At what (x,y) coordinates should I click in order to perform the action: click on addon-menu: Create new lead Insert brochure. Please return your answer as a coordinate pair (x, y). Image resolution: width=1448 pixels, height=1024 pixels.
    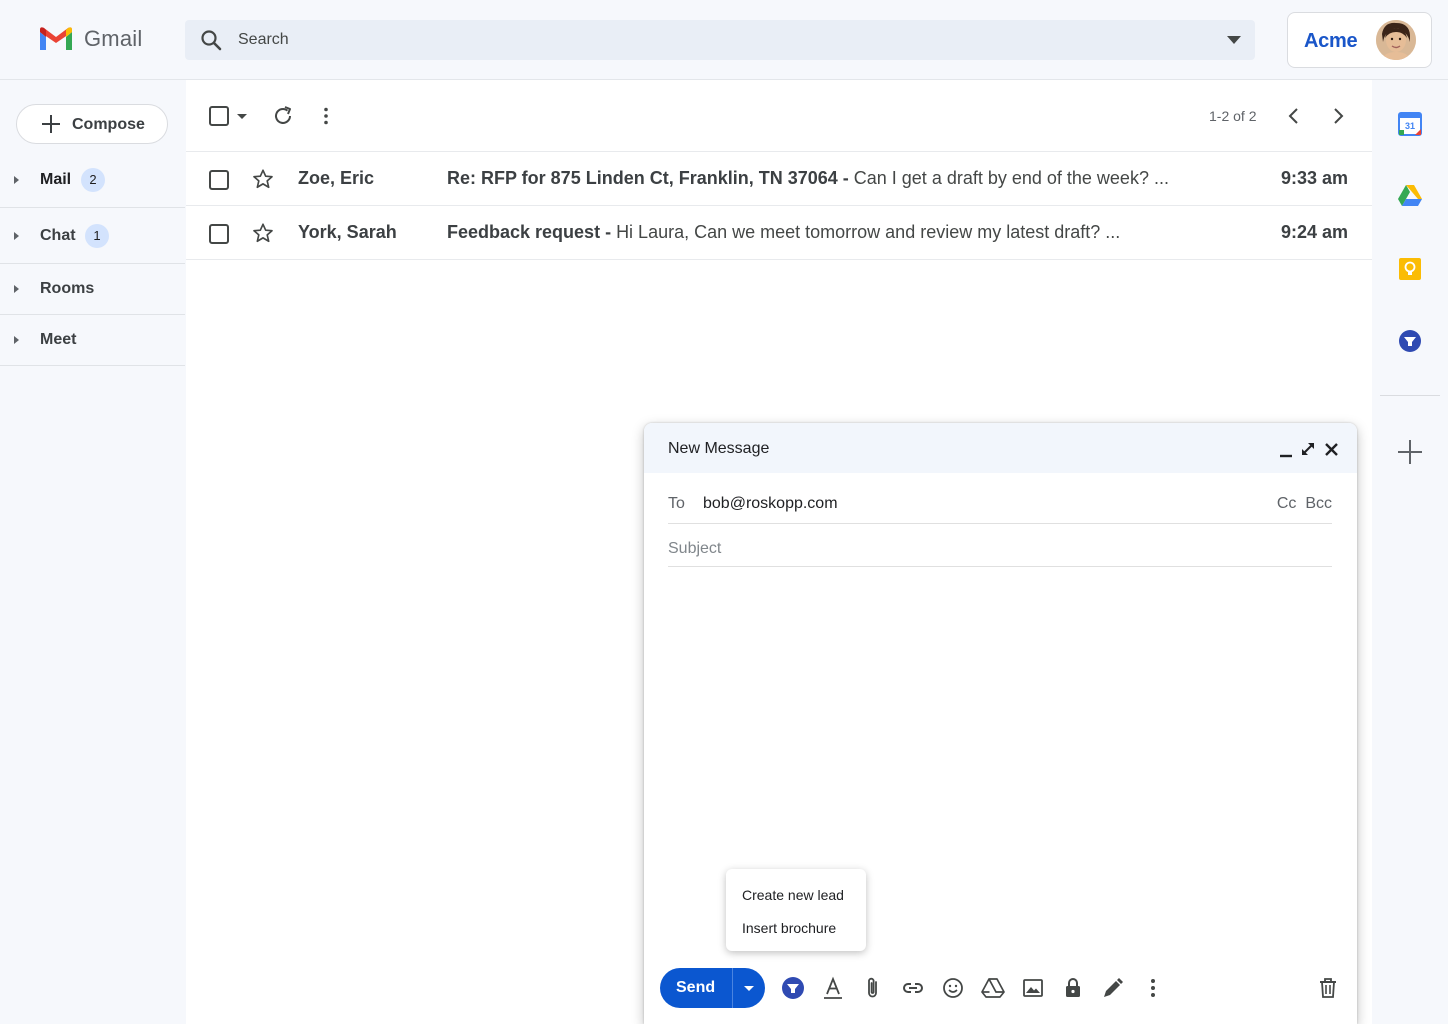
    Looking at the image, I should click on (796, 910).